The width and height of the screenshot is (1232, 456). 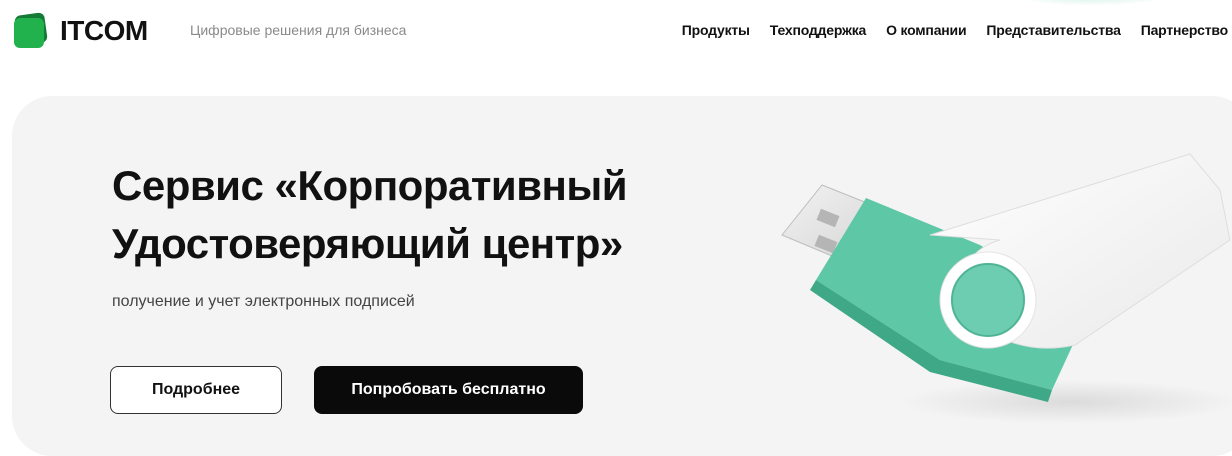 What do you see at coordinates (263, 301) in the screenshot?
I see `hero-subtitle: получение и учет электронных подписей` at bounding box center [263, 301].